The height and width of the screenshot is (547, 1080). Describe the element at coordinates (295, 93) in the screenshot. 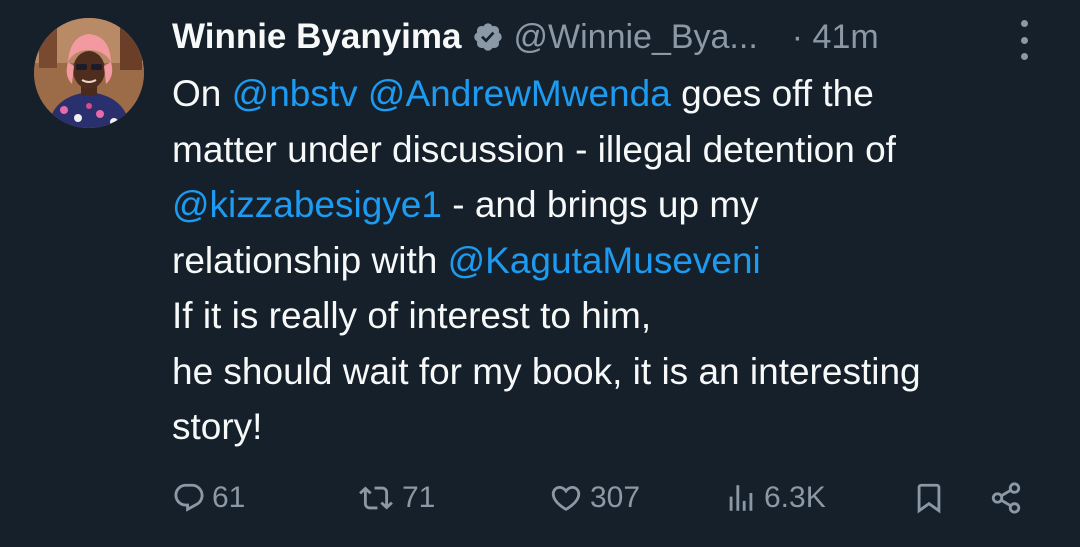

I see `mention-link: @nbstv` at that location.